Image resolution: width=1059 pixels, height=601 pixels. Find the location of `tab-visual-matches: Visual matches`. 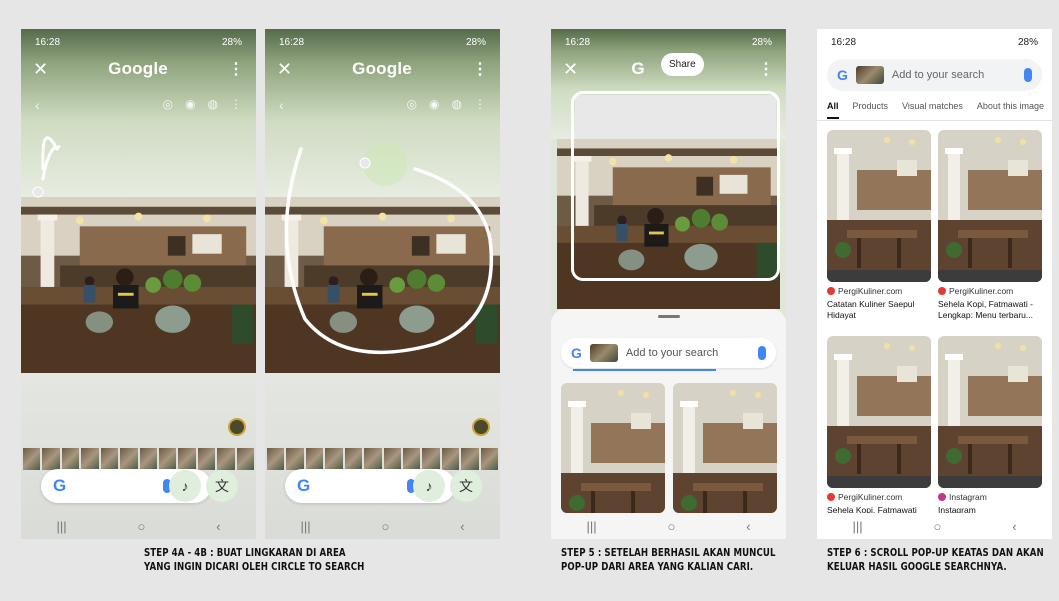

tab-visual-matches: Visual matches is located at coordinates (932, 110).